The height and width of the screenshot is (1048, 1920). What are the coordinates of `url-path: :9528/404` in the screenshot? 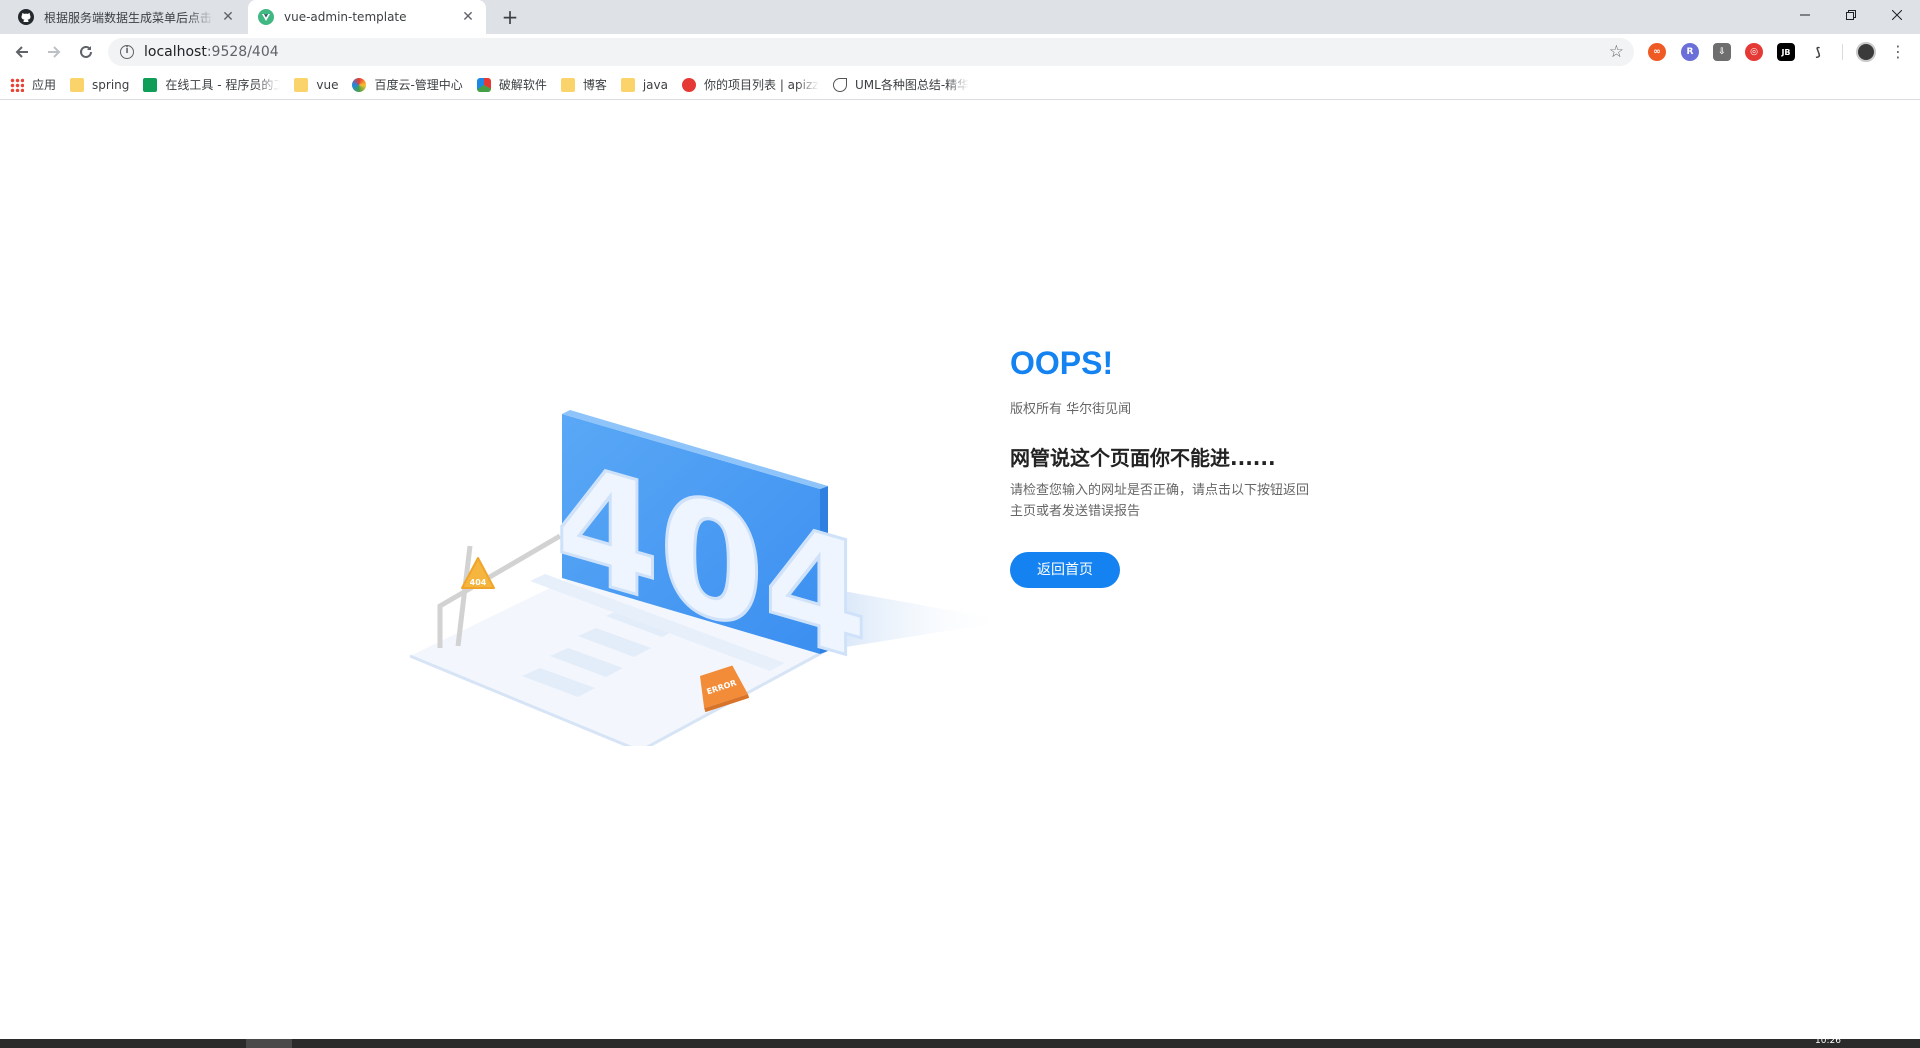 It's located at (242, 52).